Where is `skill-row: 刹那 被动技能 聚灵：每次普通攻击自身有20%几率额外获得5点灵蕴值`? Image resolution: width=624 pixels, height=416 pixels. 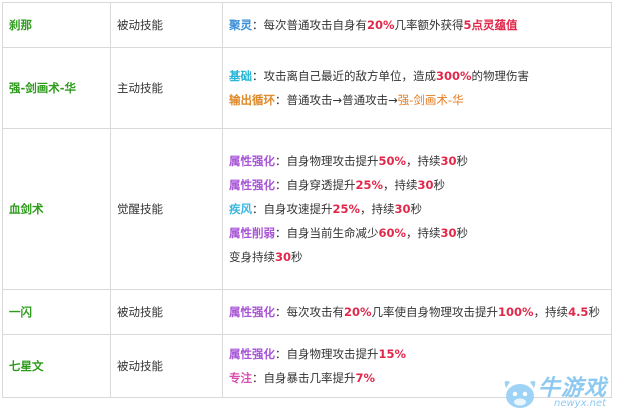 skill-row: 刹那 被动技能 聚灵：每次普通攻击自身有20%几率额外获得5点灵蕴值 is located at coordinates (307, 25).